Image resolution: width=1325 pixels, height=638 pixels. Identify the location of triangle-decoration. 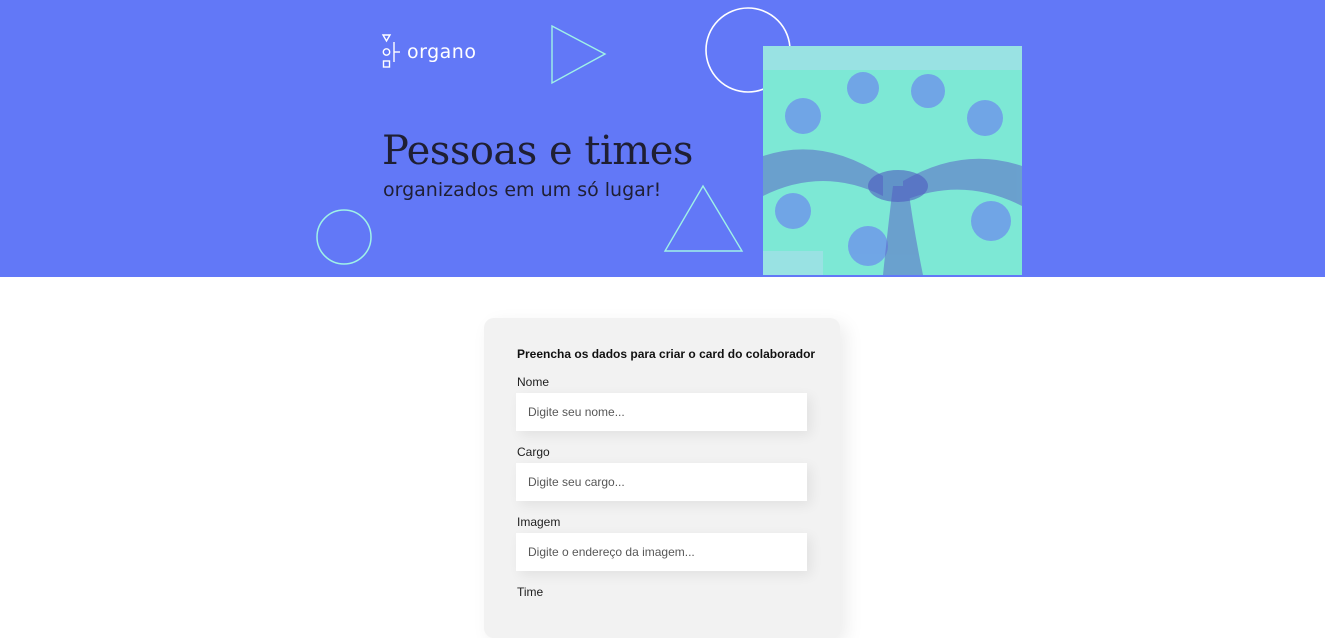
(703, 218).